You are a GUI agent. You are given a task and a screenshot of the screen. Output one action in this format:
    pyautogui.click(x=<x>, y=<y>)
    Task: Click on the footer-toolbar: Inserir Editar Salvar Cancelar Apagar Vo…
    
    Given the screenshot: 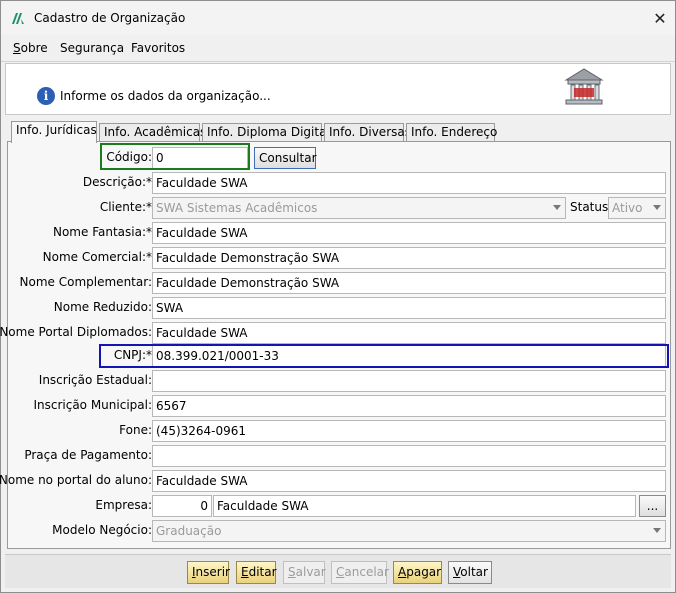 What is the action you would take?
    pyautogui.click(x=338, y=571)
    